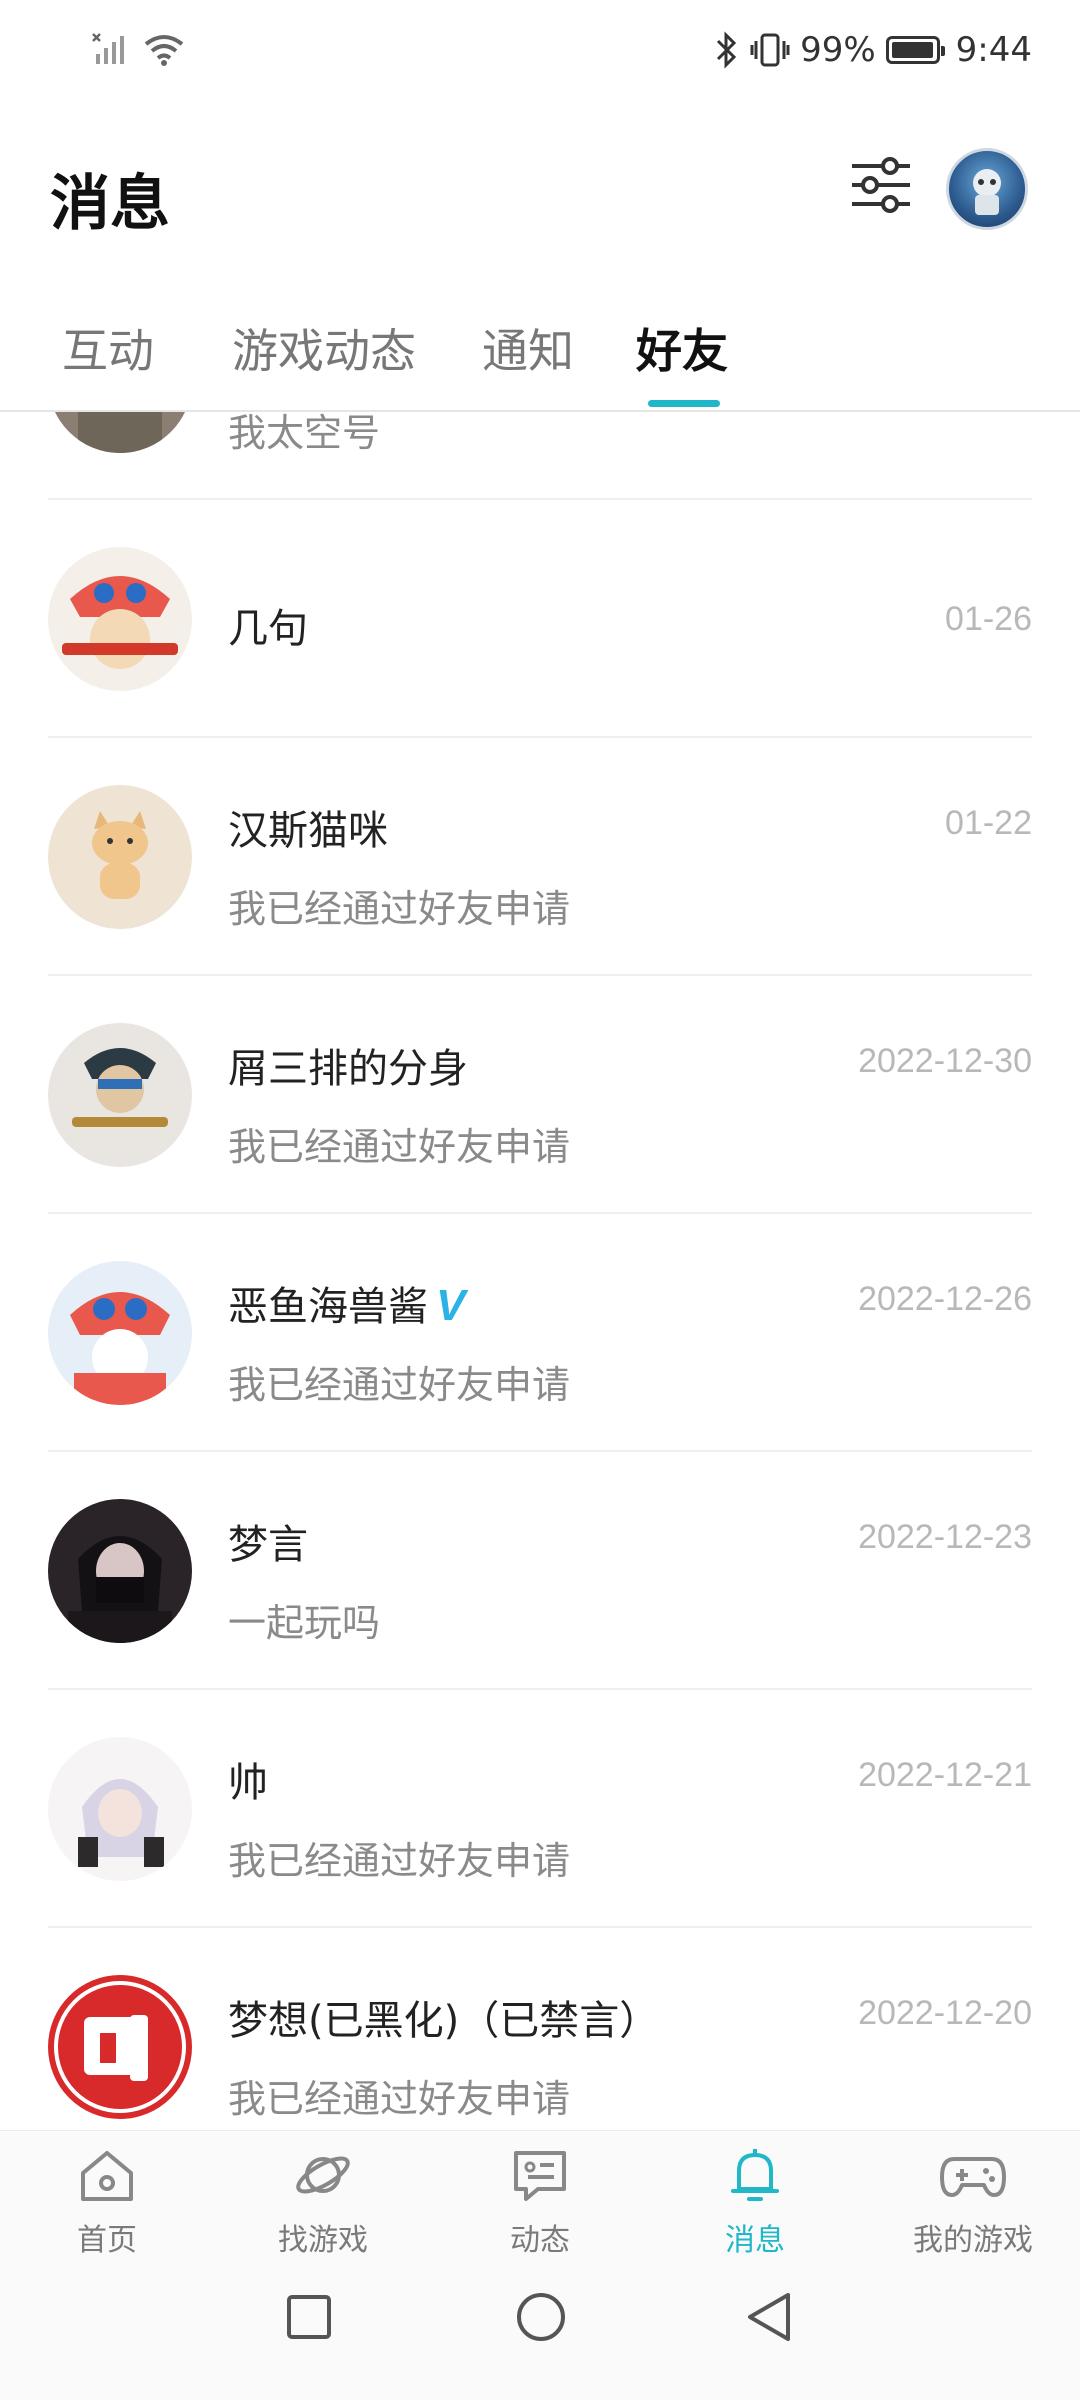 The width and height of the screenshot is (1080, 2400). I want to click on list-item: 梦想(已黑化)（已禁言） 我已经通过好友申请 2022-12-20, so click(540, 2029).